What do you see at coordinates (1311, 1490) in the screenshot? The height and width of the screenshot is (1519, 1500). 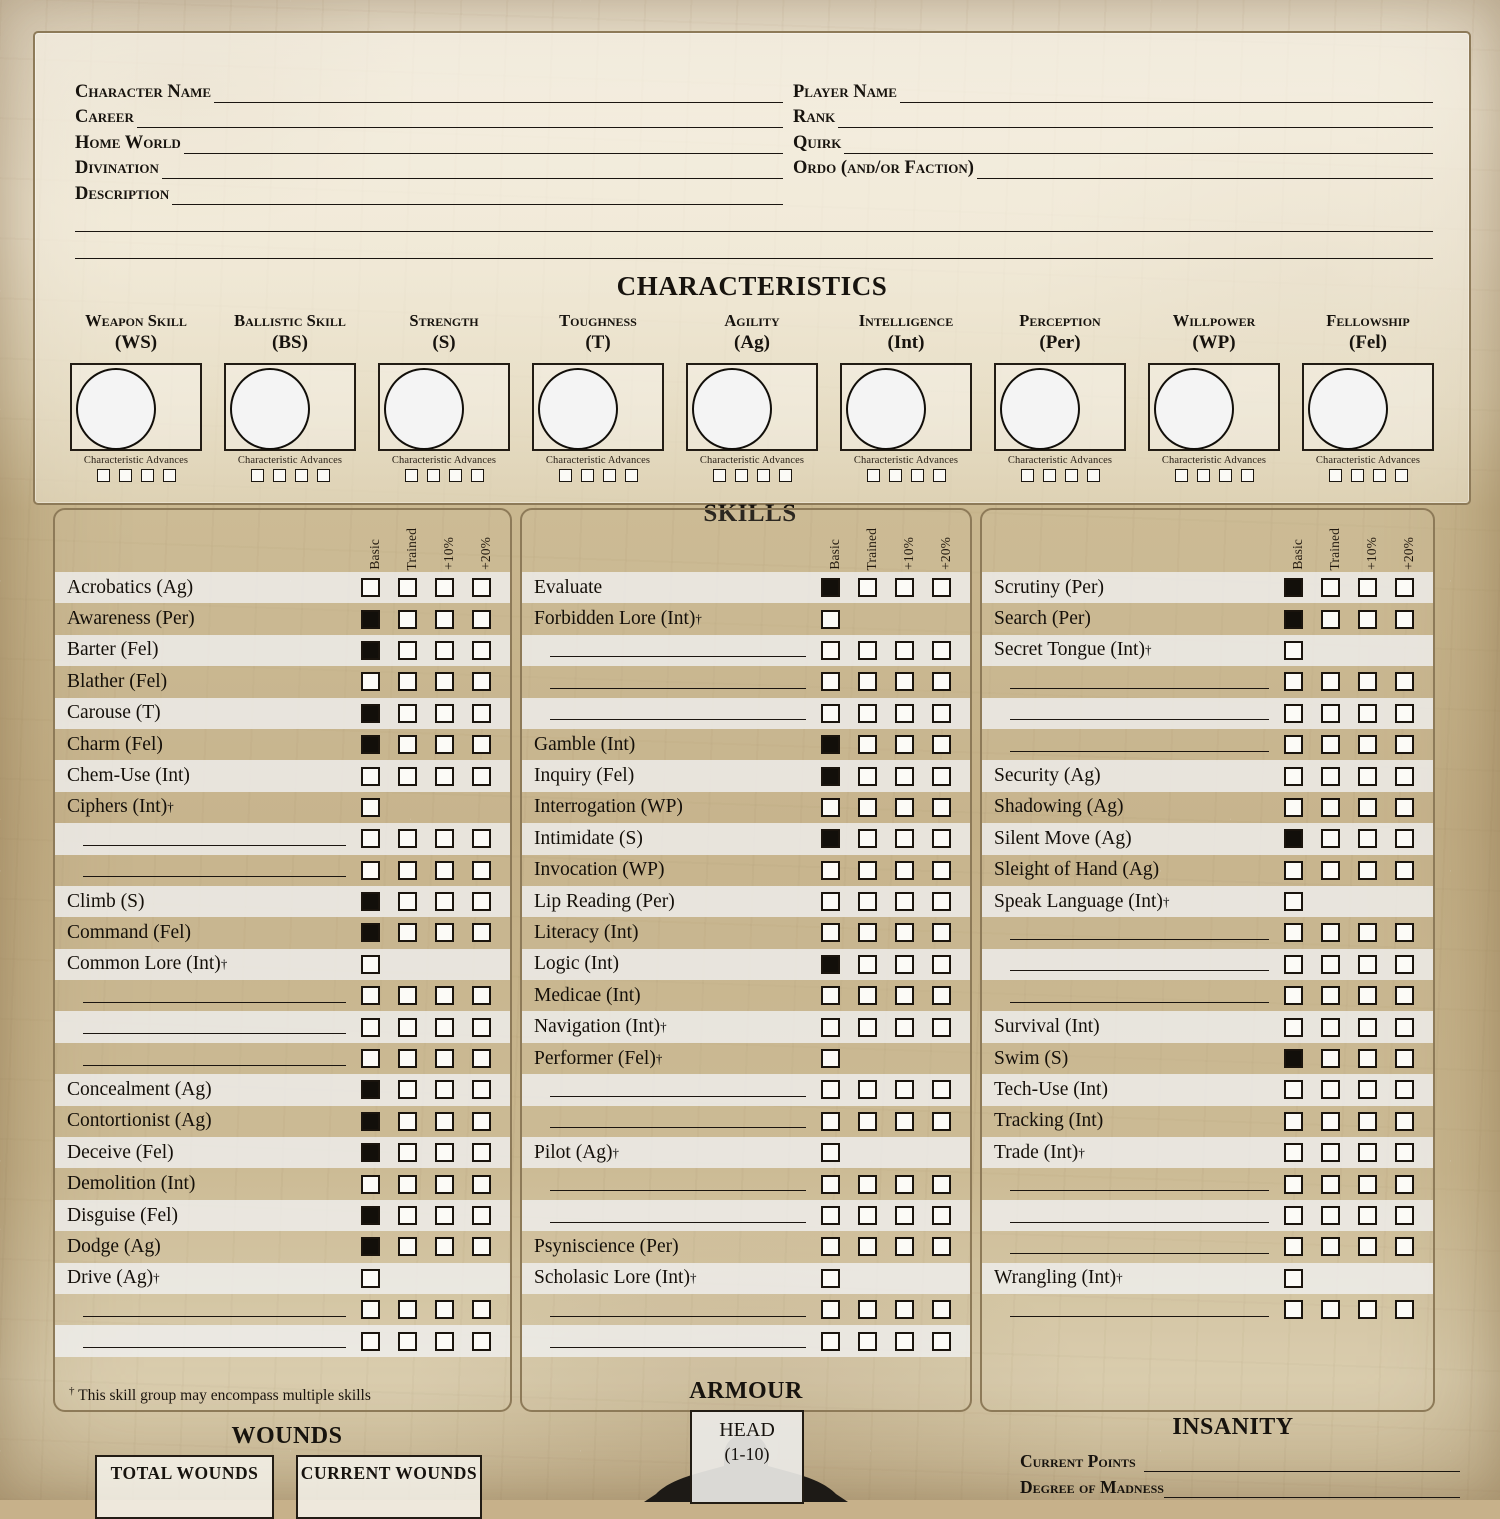 I see `insanity-input-line` at bounding box center [1311, 1490].